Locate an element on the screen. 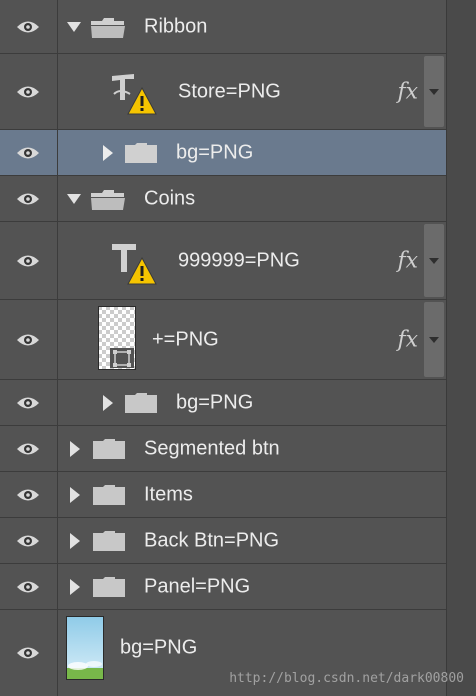 This screenshot has height=696, width=476. layer-name: Panel=PNG is located at coordinates (197, 586).